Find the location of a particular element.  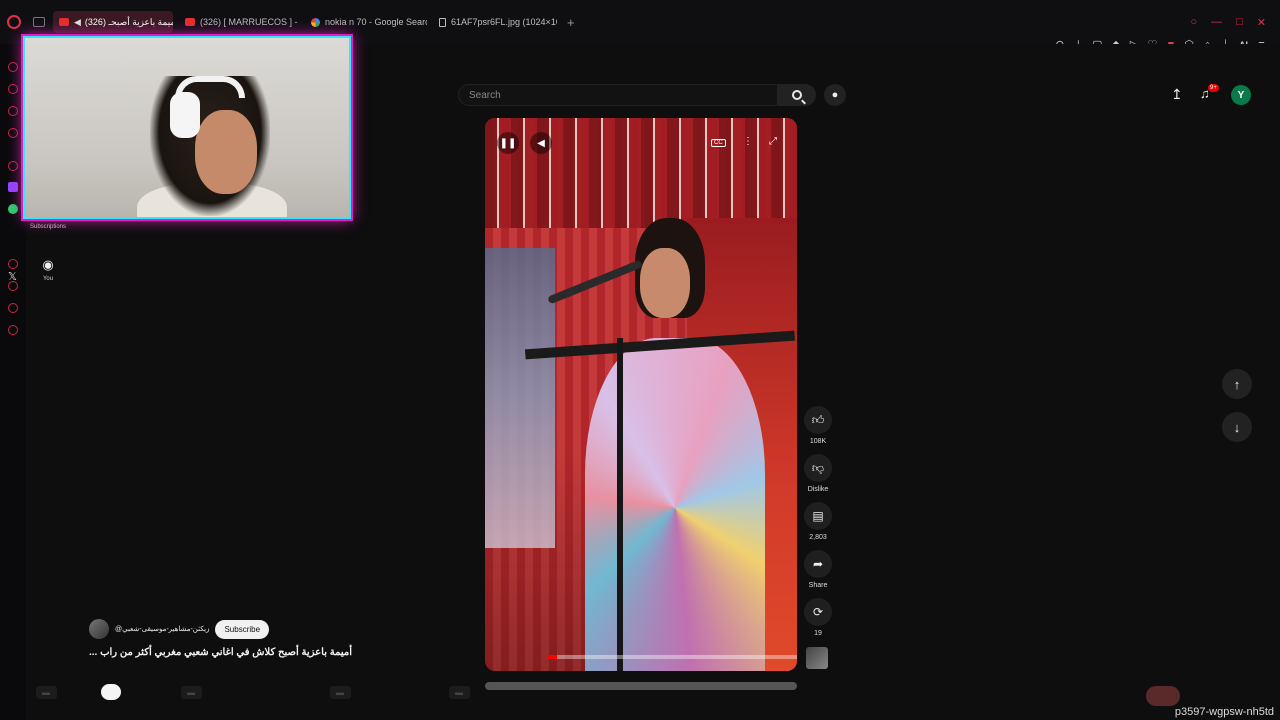

tab-title: (326) [ MARRUECOS ] - Y is located at coordinates (249, 22).